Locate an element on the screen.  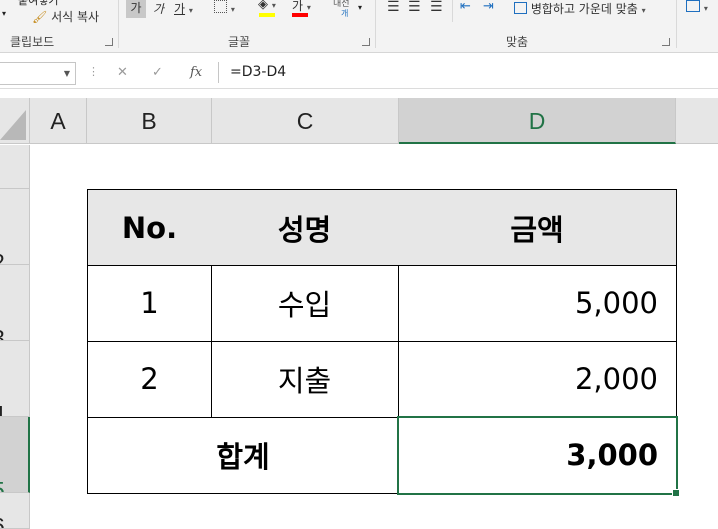
name-box: ▼ is located at coordinates (38, 73).